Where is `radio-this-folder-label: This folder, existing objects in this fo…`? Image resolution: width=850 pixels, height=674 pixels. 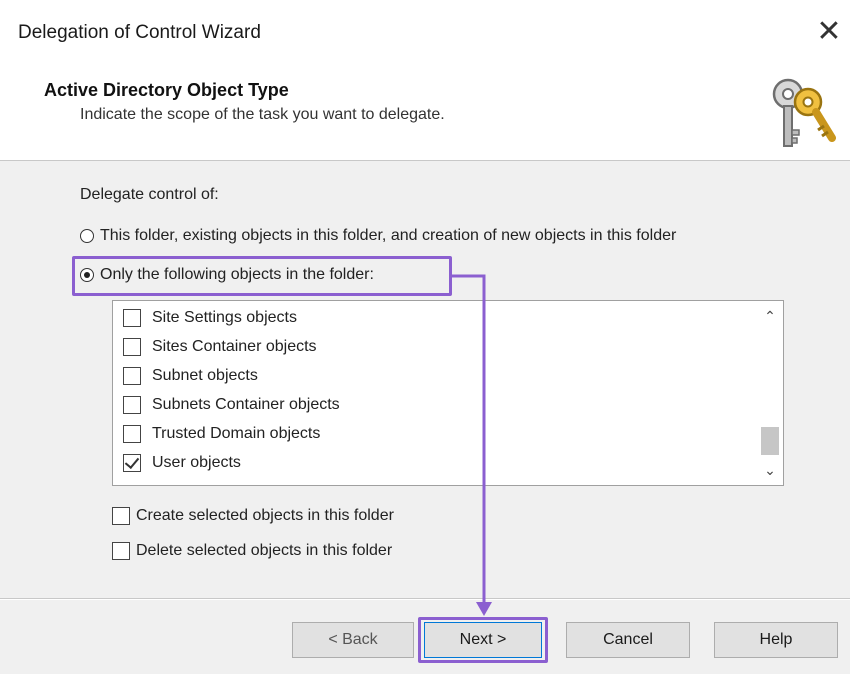 radio-this-folder-label: This folder, existing objects in this fo… is located at coordinates (388, 235).